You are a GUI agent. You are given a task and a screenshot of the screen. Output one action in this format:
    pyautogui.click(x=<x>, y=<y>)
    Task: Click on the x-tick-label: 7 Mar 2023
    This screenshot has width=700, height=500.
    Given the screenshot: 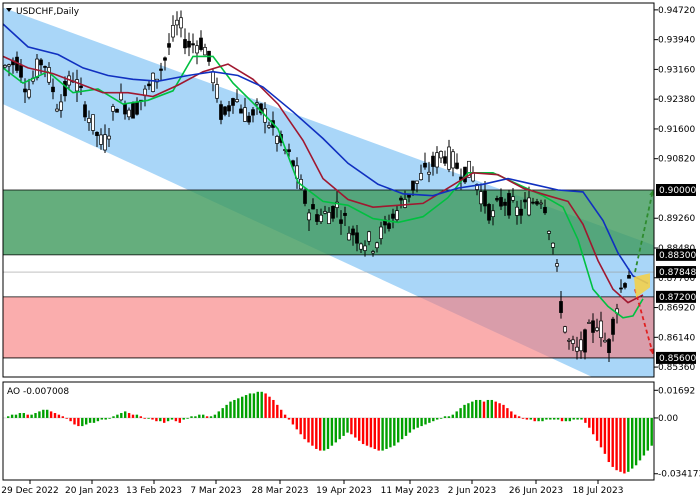 What is the action you would take?
    pyautogui.click(x=215, y=491)
    